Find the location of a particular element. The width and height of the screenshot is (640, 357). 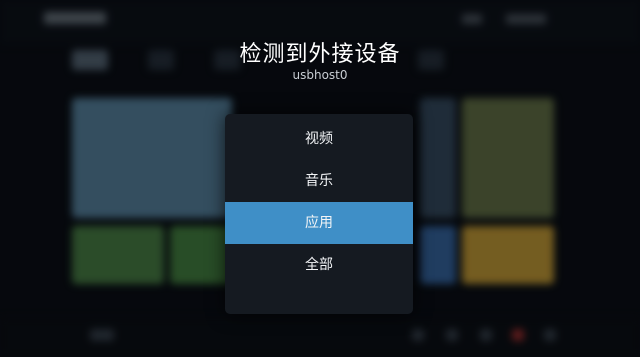

option-video: 视频 is located at coordinates (319, 139).